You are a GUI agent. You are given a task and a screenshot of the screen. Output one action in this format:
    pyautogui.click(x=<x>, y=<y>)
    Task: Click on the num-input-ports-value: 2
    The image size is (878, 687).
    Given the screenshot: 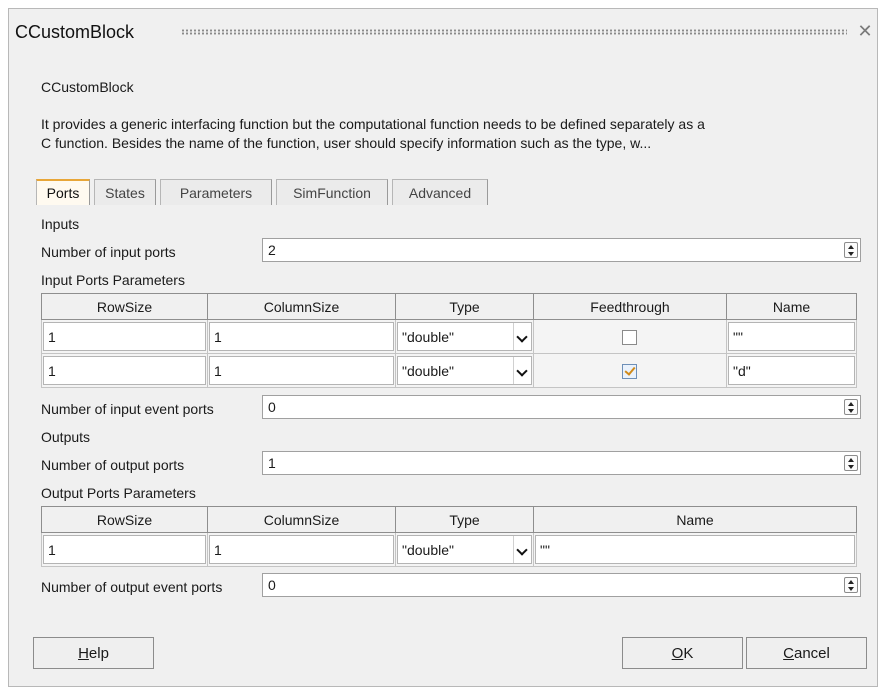 What is the action you would take?
    pyautogui.click(x=272, y=250)
    